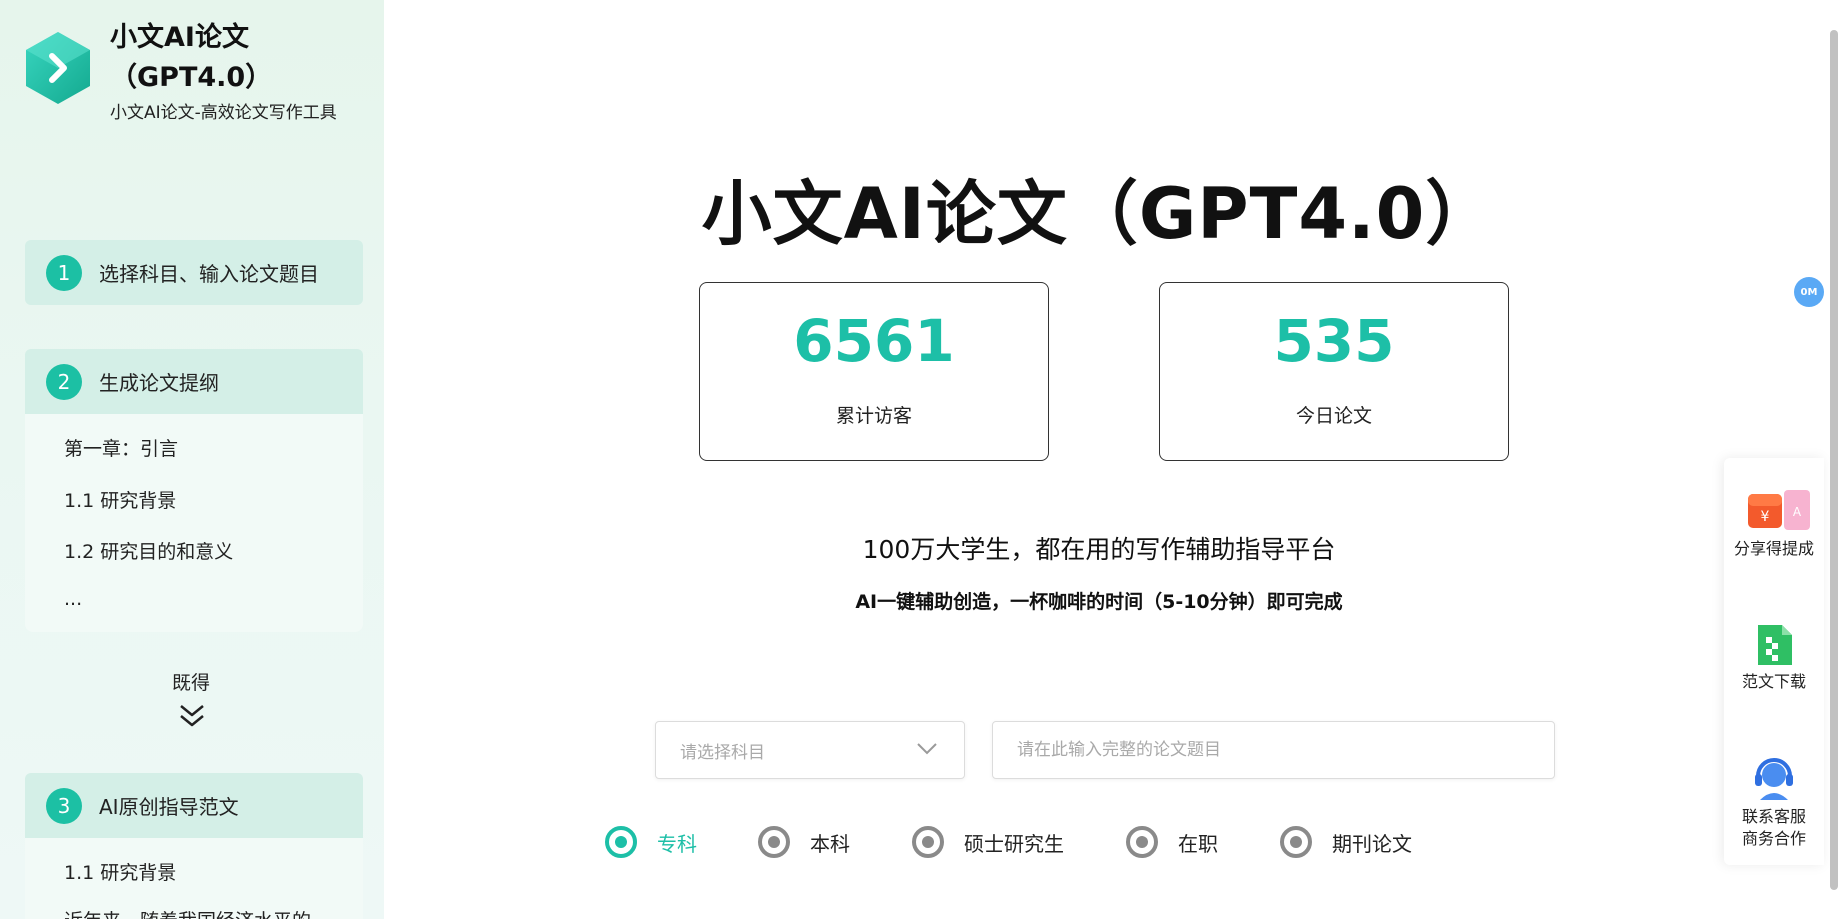 This screenshot has height=919, width=1842. What do you see at coordinates (1775, 645) in the screenshot?
I see `document-download-icon` at bounding box center [1775, 645].